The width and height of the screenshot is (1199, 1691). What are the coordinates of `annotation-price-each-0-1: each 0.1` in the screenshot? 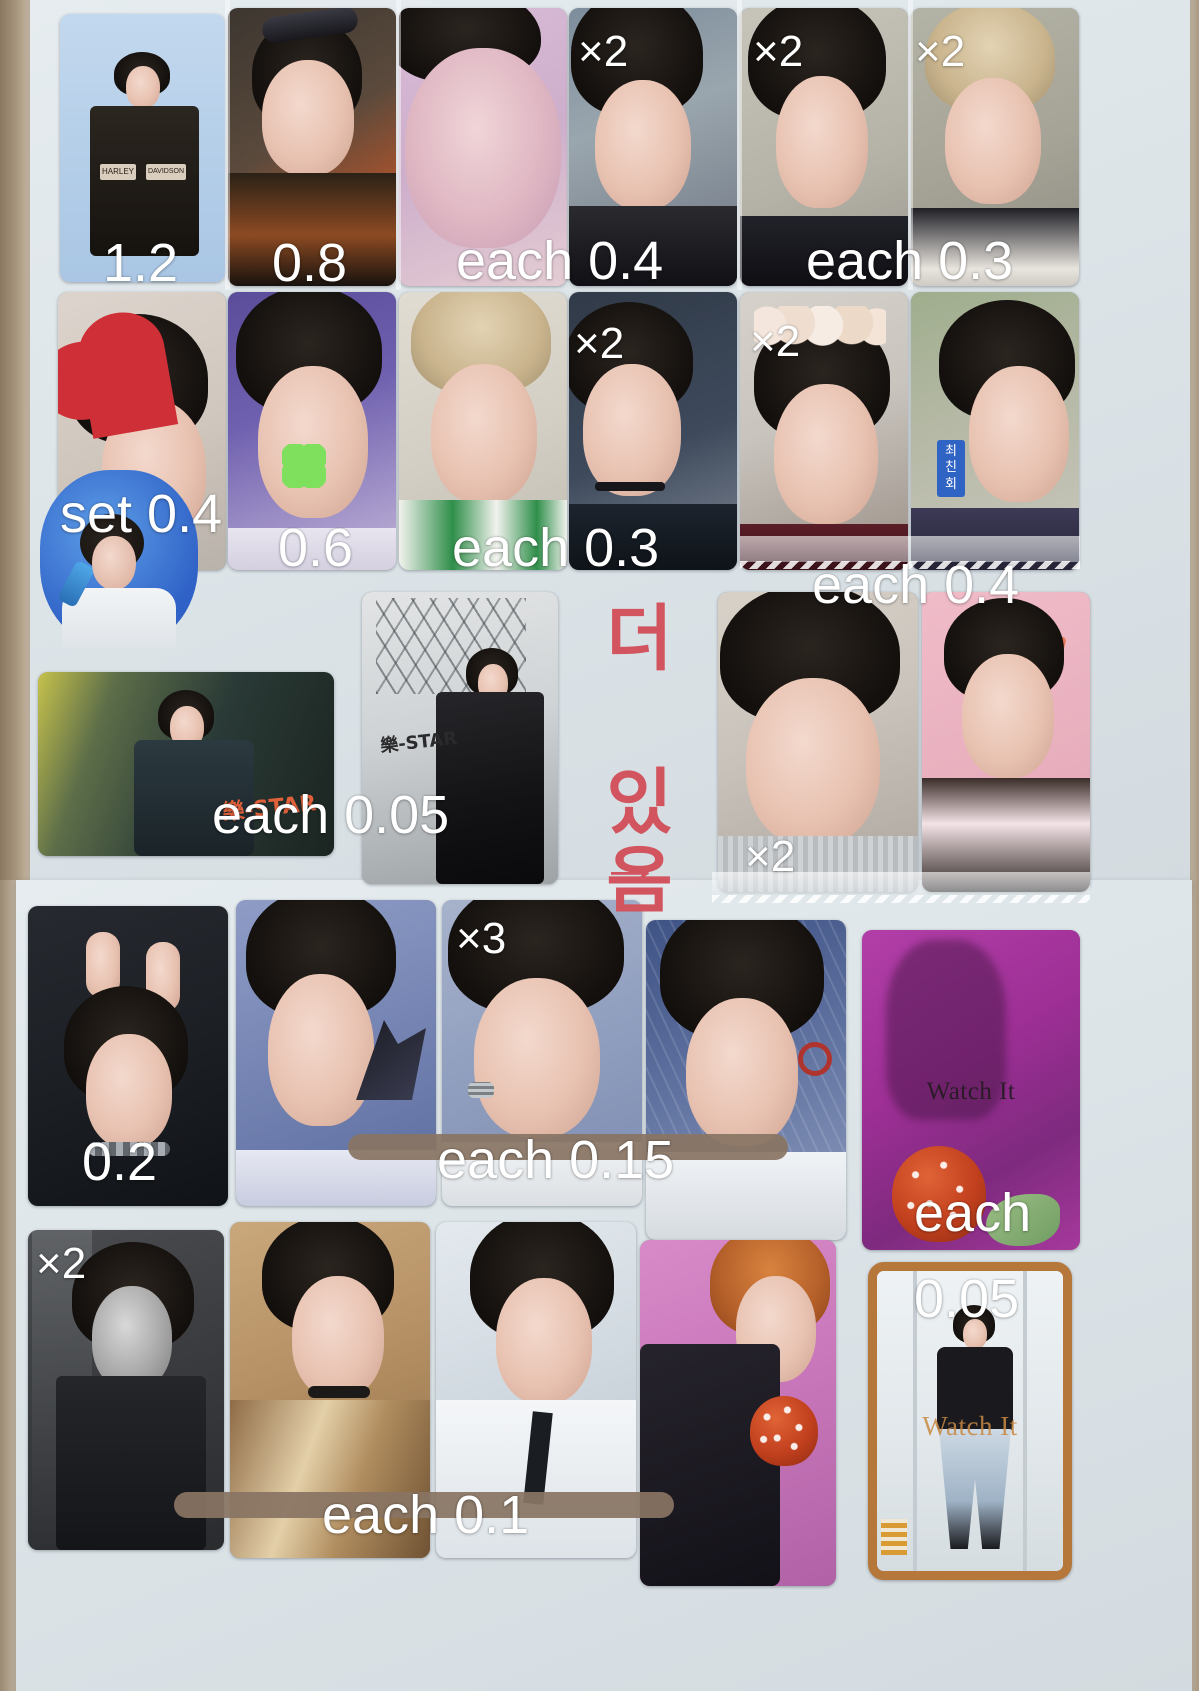 It's located at (426, 1515).